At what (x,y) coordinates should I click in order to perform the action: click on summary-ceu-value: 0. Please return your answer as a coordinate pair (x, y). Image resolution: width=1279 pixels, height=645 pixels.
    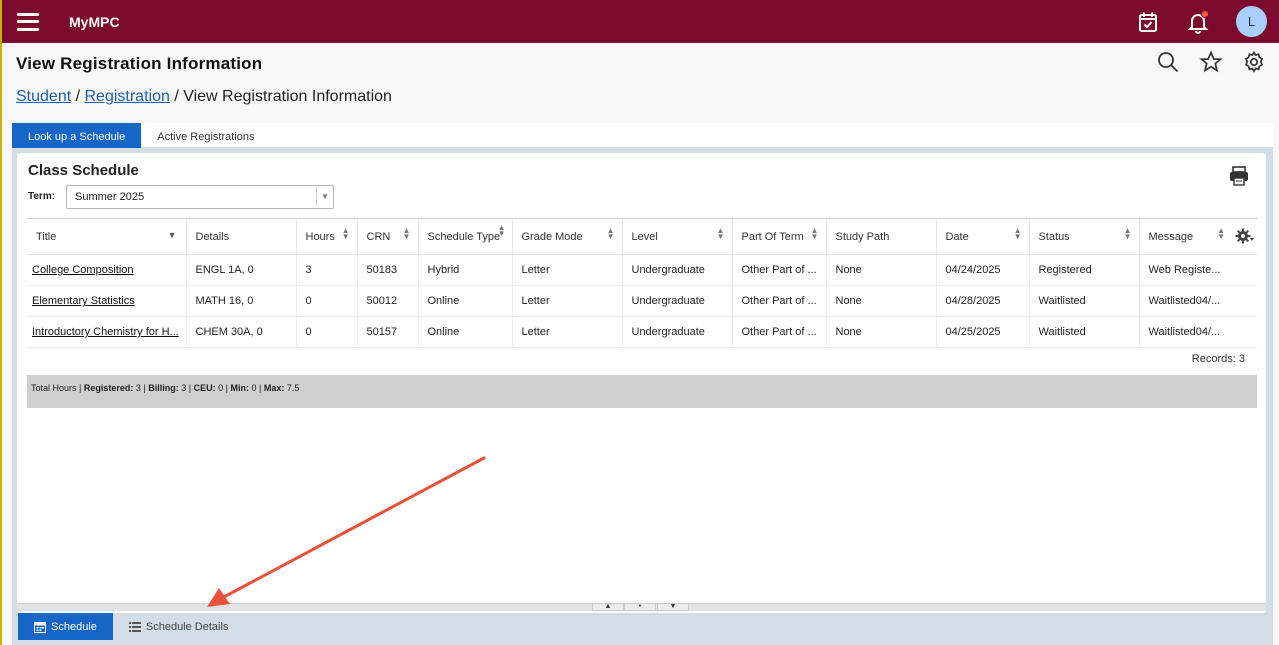
    Looking at the image, I should click on (221, 388).